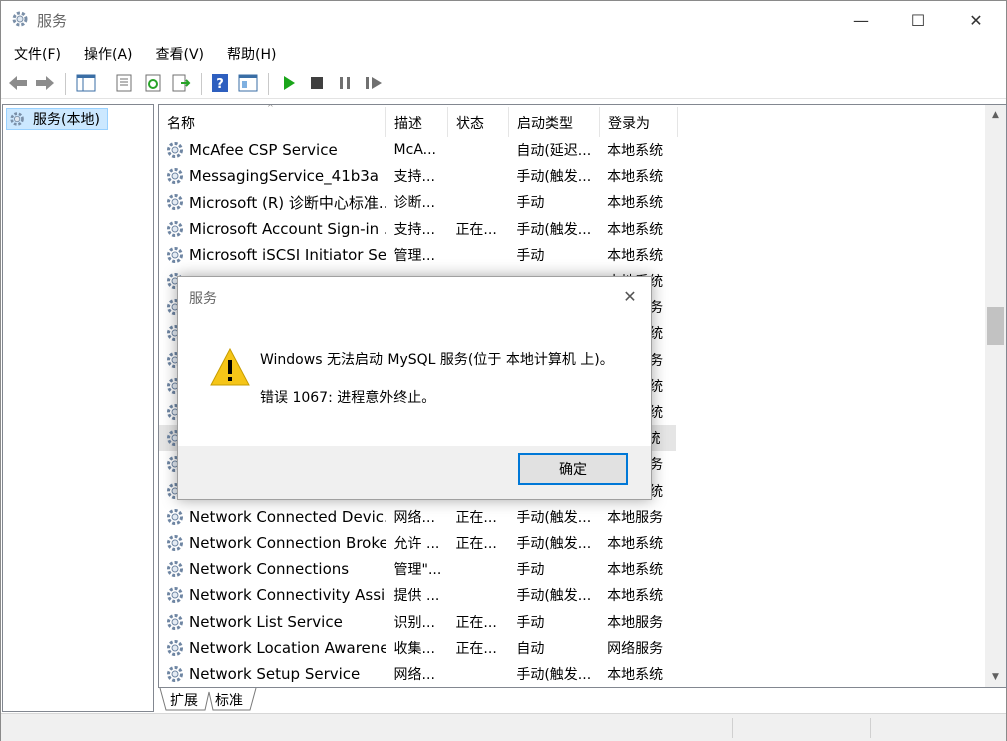  What do you see at coordinates (272, 569) in the screenshot?
I see `service-name-cell: Network Connections` at bounding box center [272, 569].